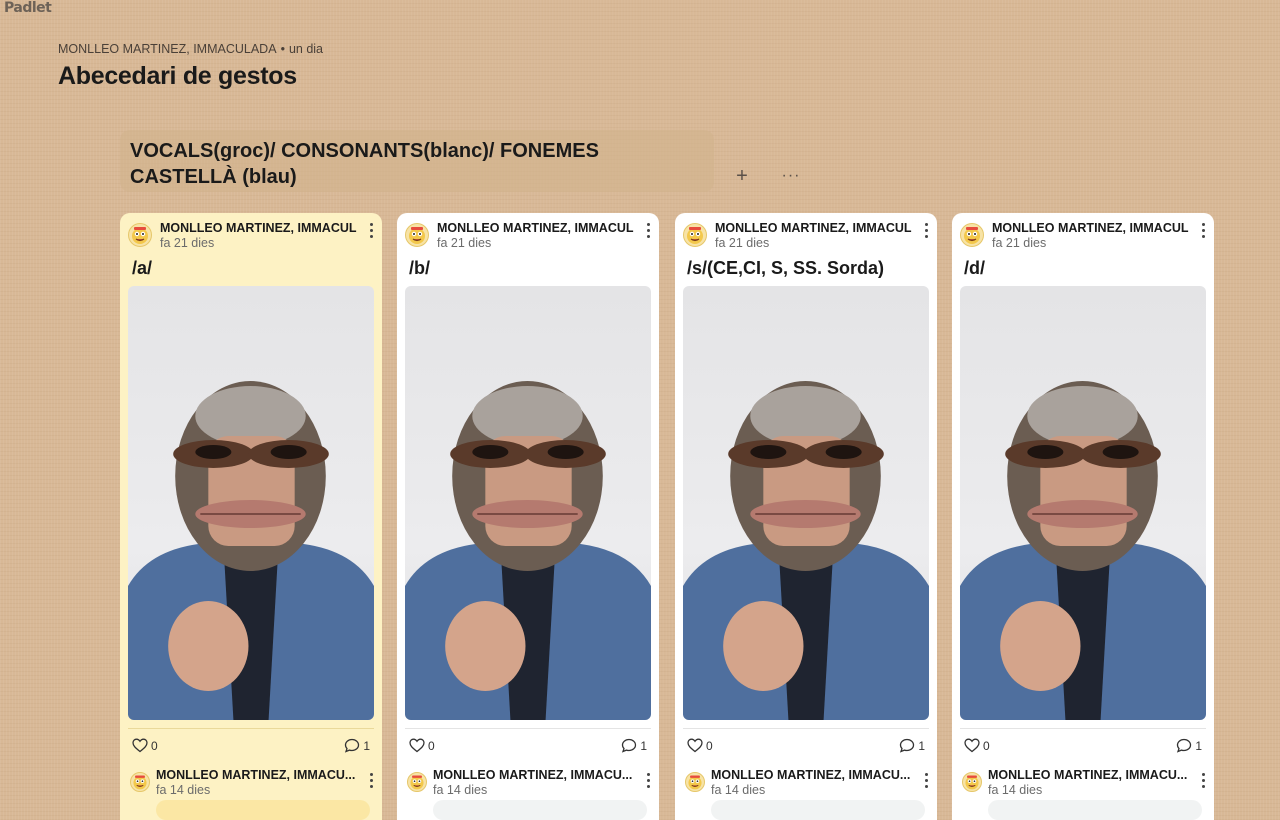 This screenshot has height=820, width=1280. Describe the element at coordinates (306, 49) in the screenshot. I see `board-updated: un dia` at that location.